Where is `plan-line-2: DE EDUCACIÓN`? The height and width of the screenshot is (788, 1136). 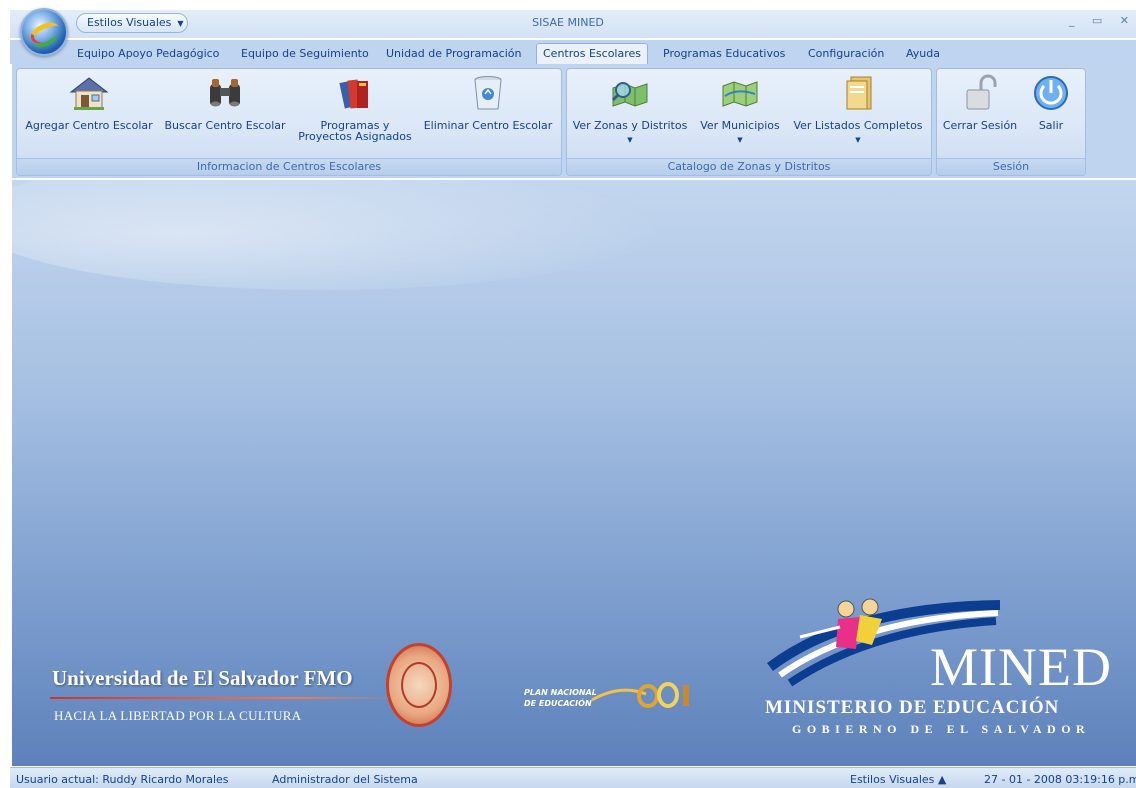
plan-line-2: DE EDUCACIÓN is located at coordinates (558, 703).